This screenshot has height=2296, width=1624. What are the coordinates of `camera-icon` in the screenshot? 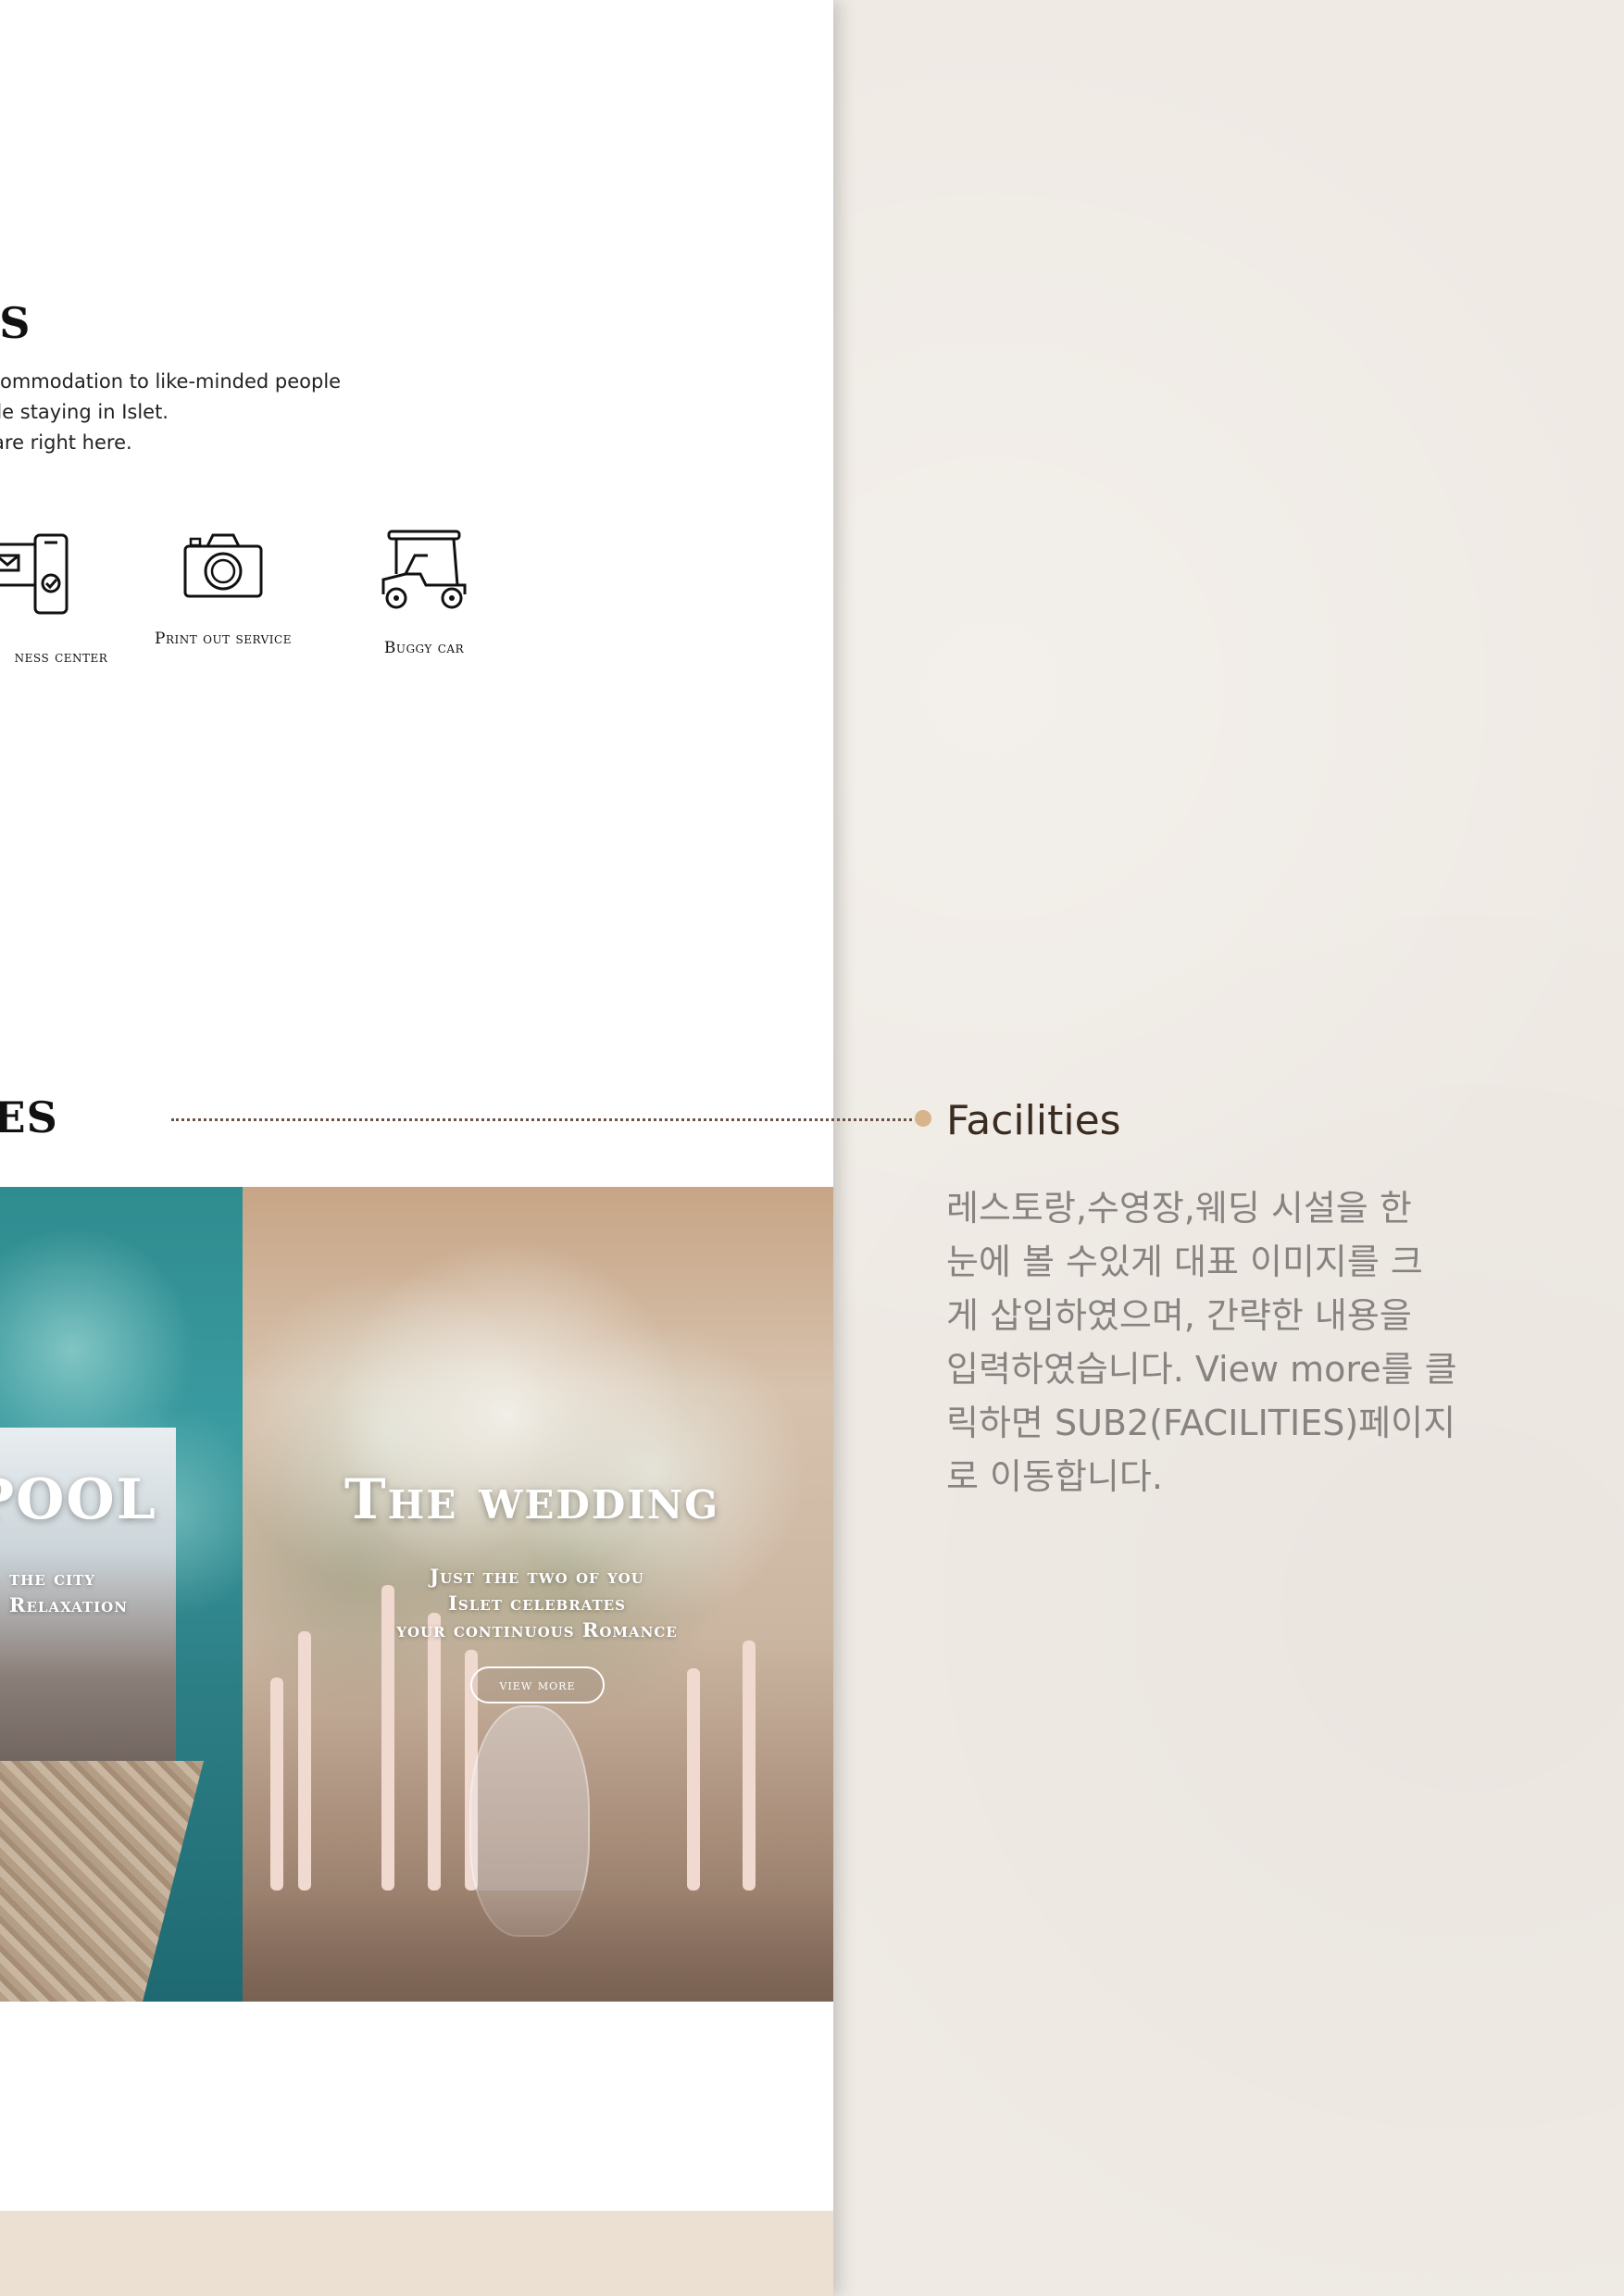 It's located at (223, 565).